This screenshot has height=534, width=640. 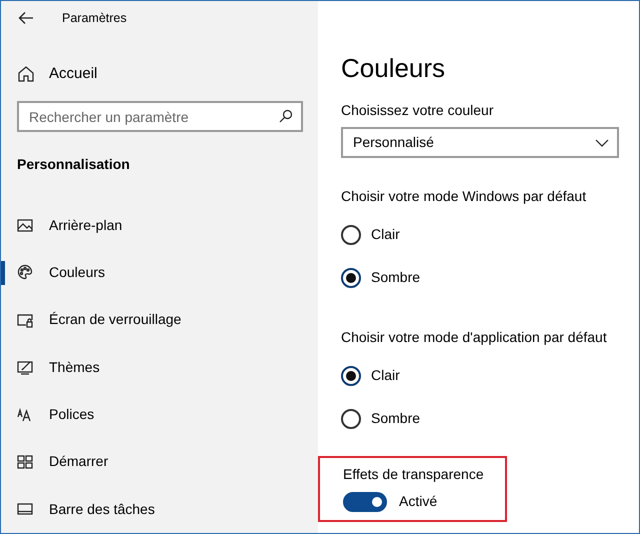 What do you see at coordinates (159, 414) in the screenshot?
I see `sidebar-item: Polices` at bounding box center [159, 414].